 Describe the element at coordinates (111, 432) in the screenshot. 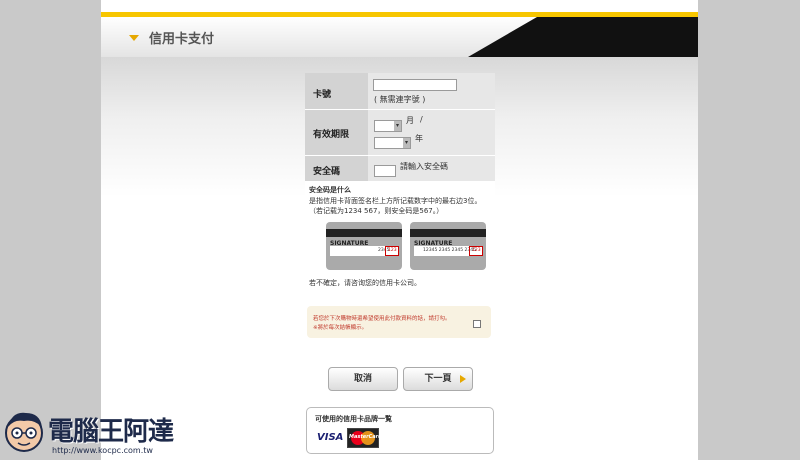

I see `watermark-name: 電腦王阿達` at that location.